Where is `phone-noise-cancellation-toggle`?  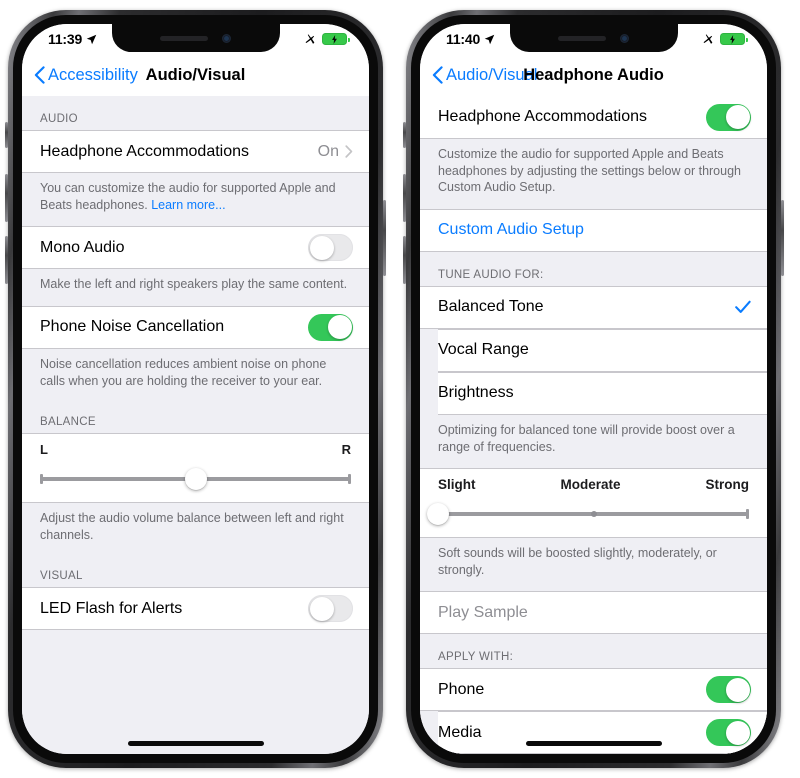 phone-noise-cancellation-toggle is located at coordinates (330, 327).